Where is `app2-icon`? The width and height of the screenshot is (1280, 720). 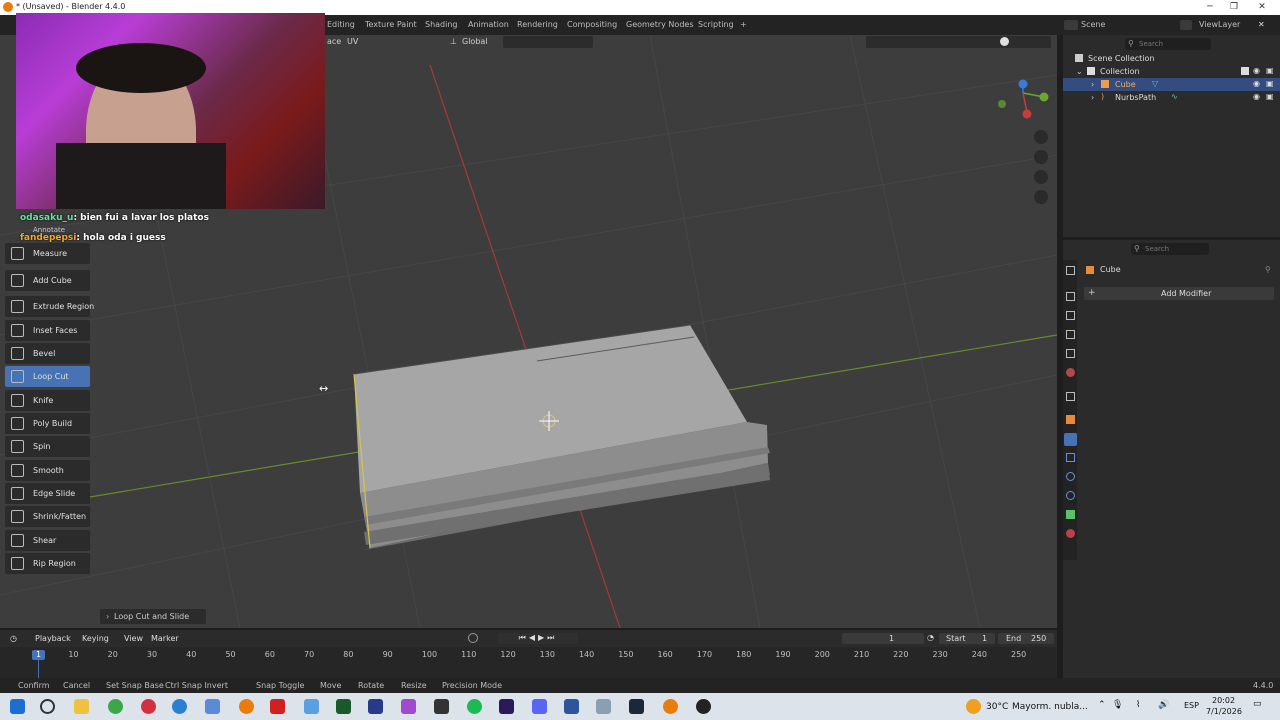 app2-icon is located at coordinates (408, 706).